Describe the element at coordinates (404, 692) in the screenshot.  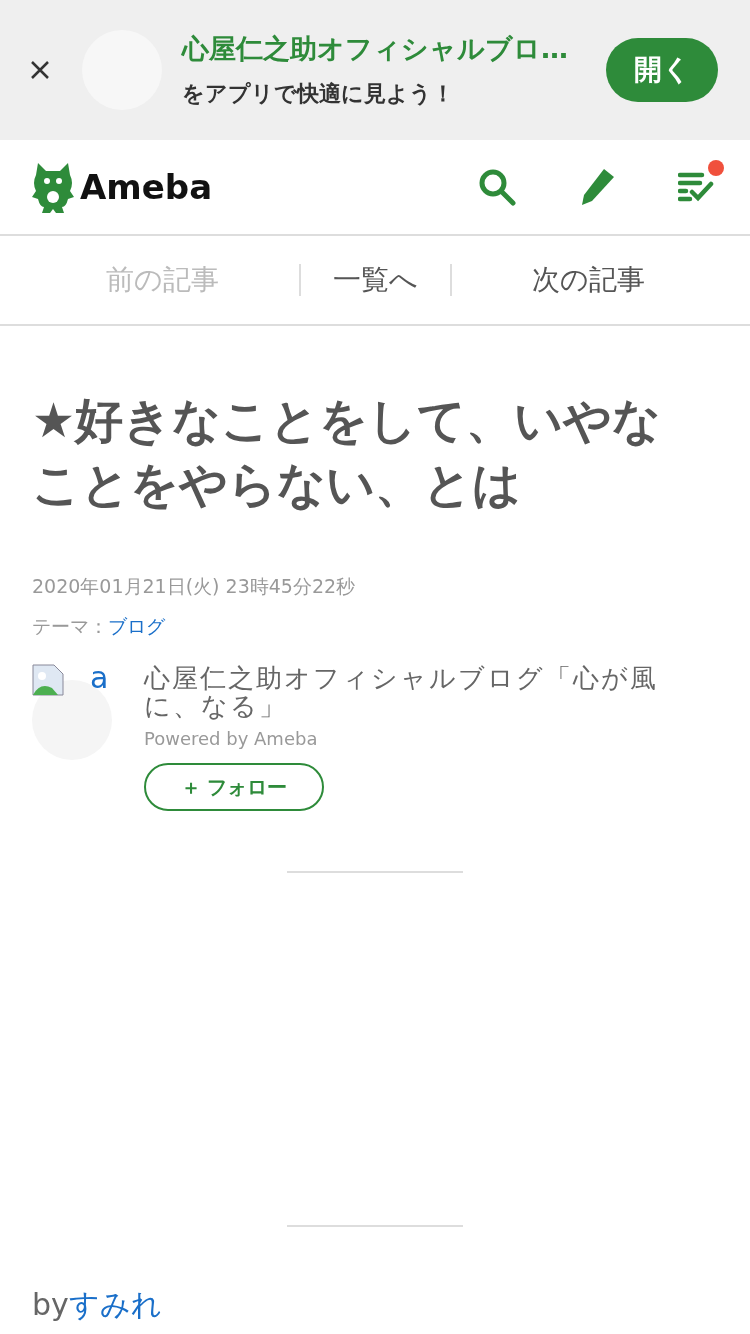
I see `blog-name: 心屋仁之助オフィシャルブログ「心が風に、なる」` at that location.